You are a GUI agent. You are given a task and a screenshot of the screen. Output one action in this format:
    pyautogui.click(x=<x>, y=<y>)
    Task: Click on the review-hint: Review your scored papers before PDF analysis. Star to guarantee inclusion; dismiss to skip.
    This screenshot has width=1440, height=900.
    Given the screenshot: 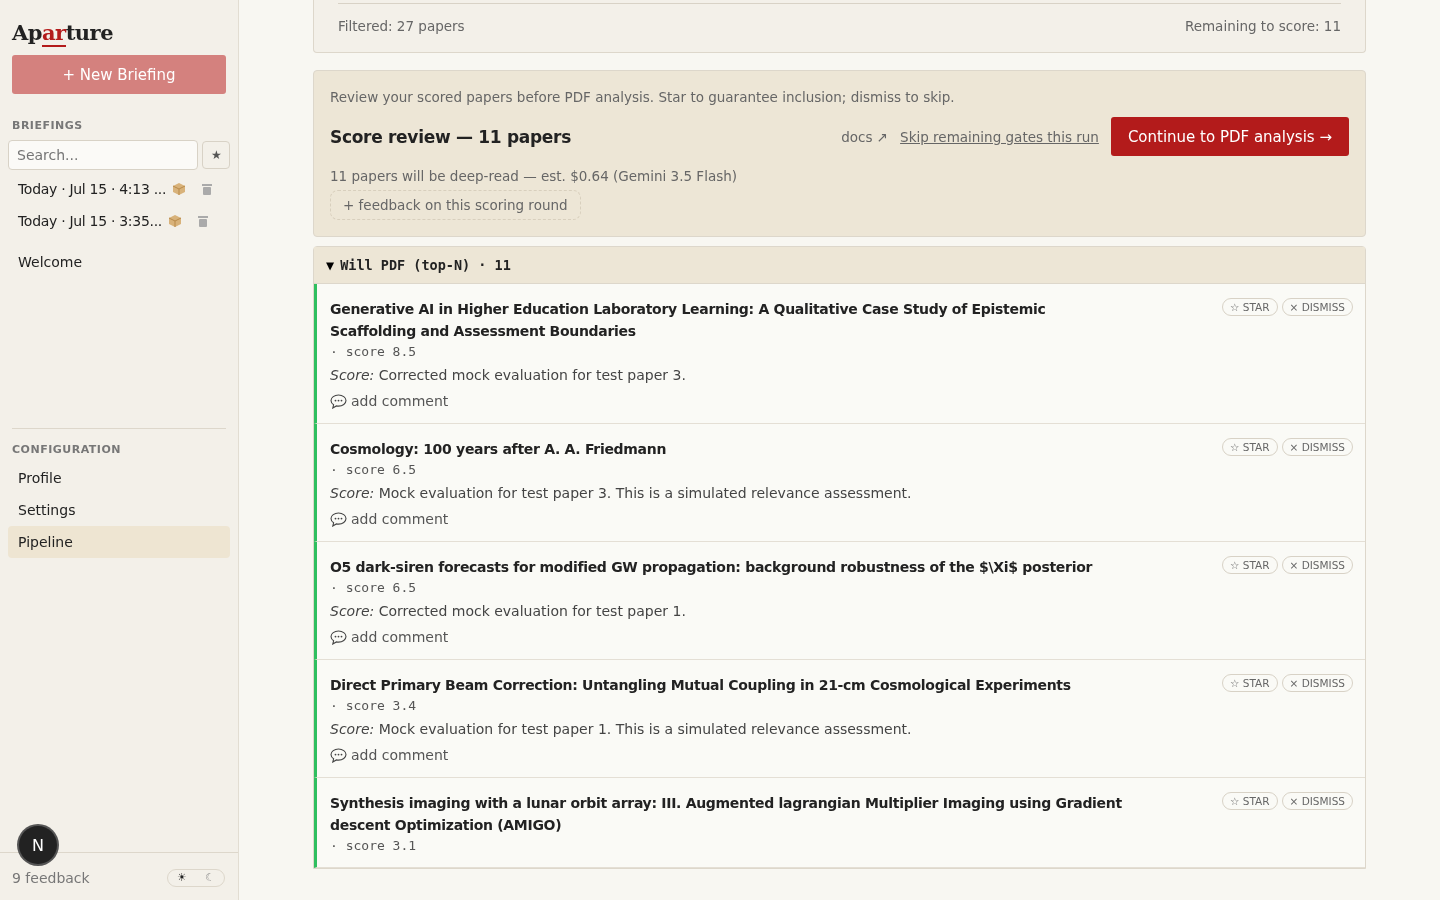 What is the action you would take?
    pyautogui.click(x=643, y=97)
    